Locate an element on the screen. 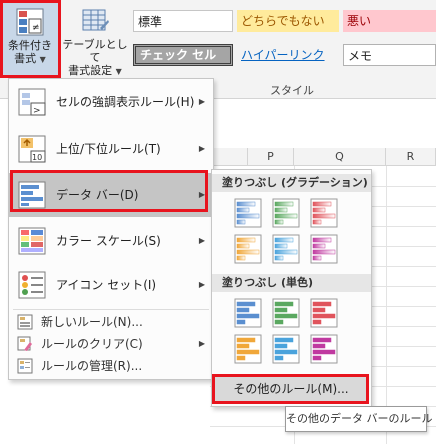  tooltip: その他のデータ バーのルール is located at coordinates (359, 419).